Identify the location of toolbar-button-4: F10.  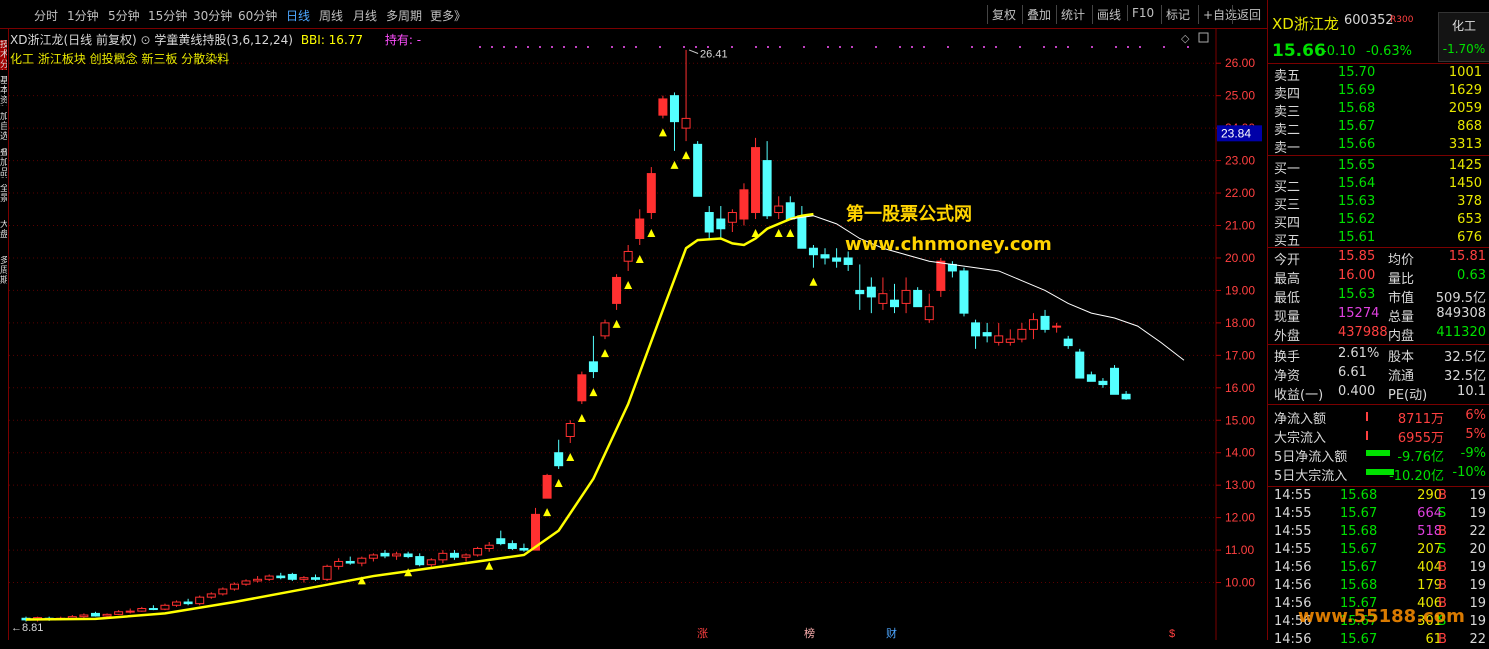
(1142, 13).